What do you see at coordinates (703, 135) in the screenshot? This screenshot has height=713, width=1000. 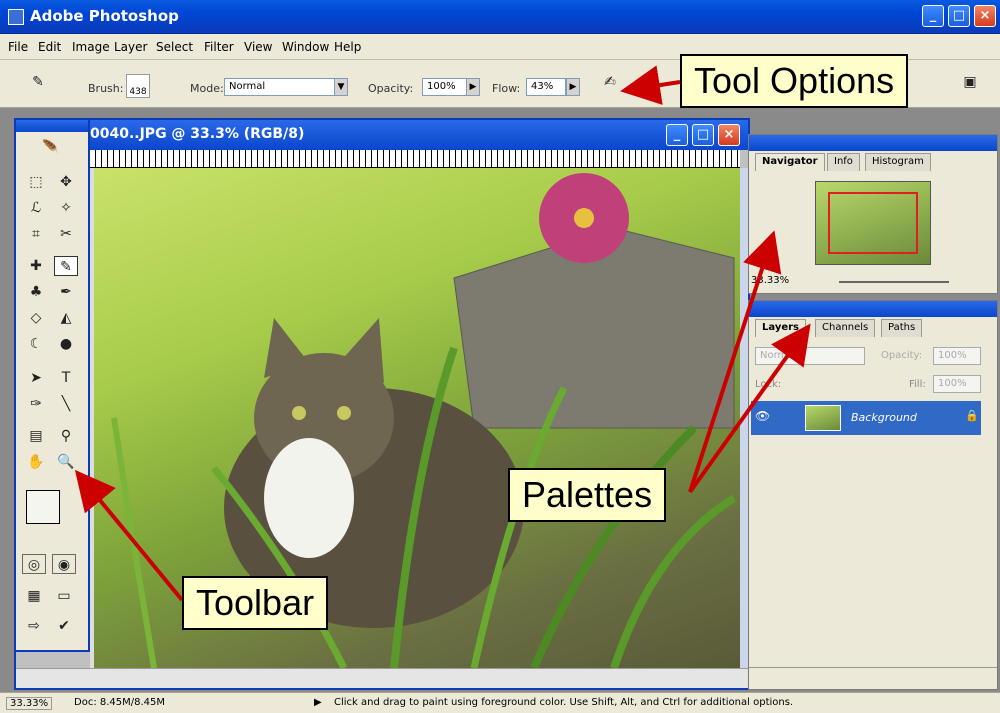 I see `doc-maximize-button: □` at bounding box center [703, 135].